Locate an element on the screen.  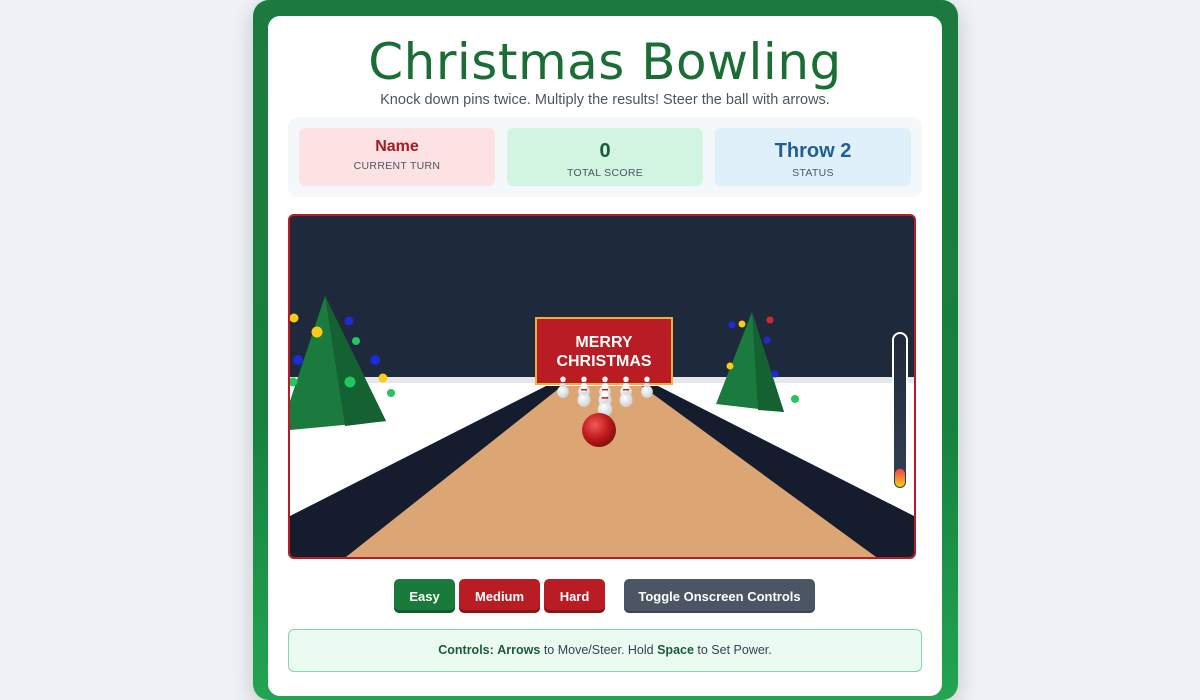
current-turn-card: Name CURRENT TURN is located at coordinates (397, 157).